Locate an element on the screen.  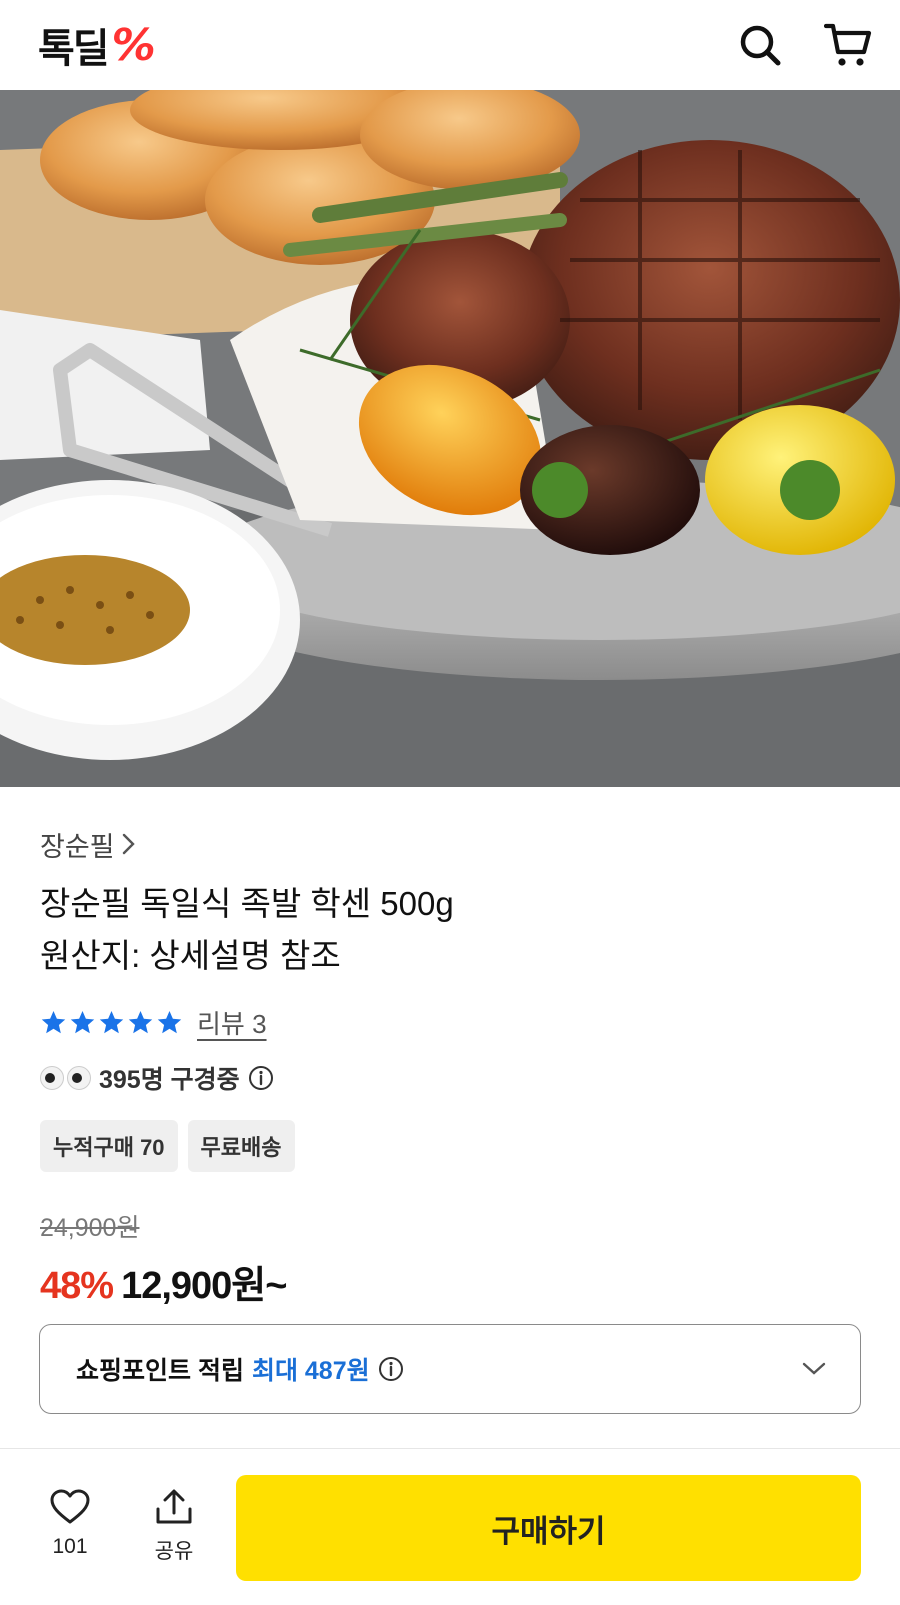
like-button: 101 is located at coordinates (70, 1524).